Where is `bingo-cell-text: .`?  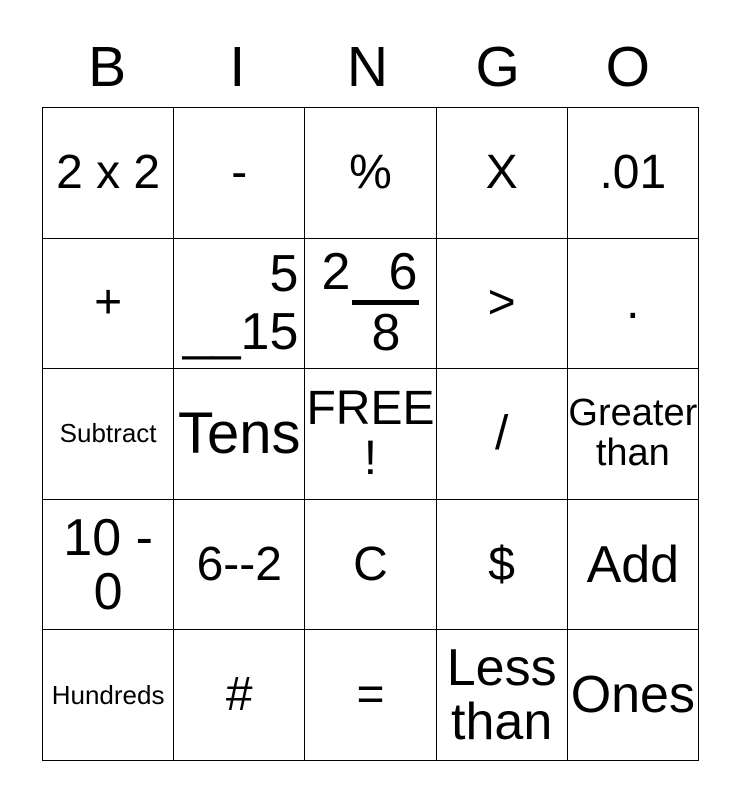
bingo-cell-text: . is located at coordinates (633, 303).